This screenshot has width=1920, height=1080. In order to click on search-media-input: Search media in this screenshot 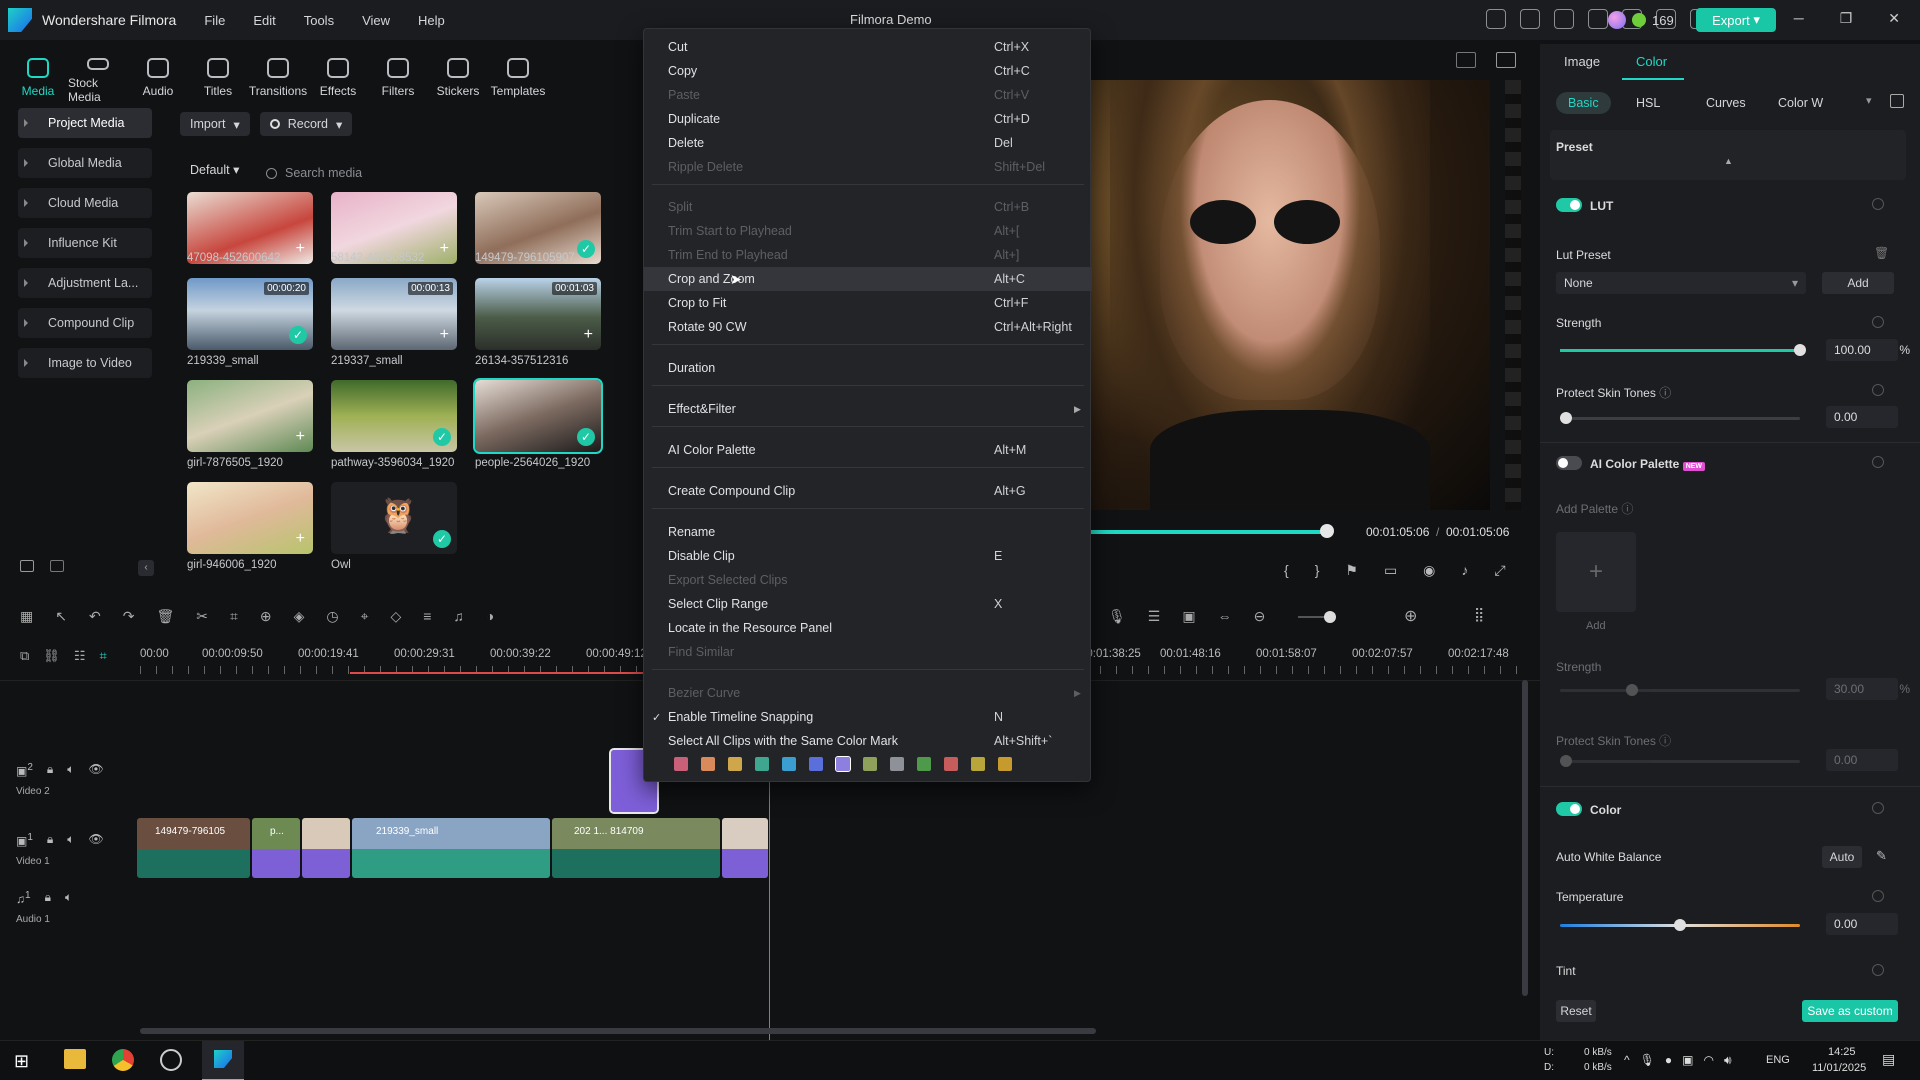, I will do `click(456, 173)`.